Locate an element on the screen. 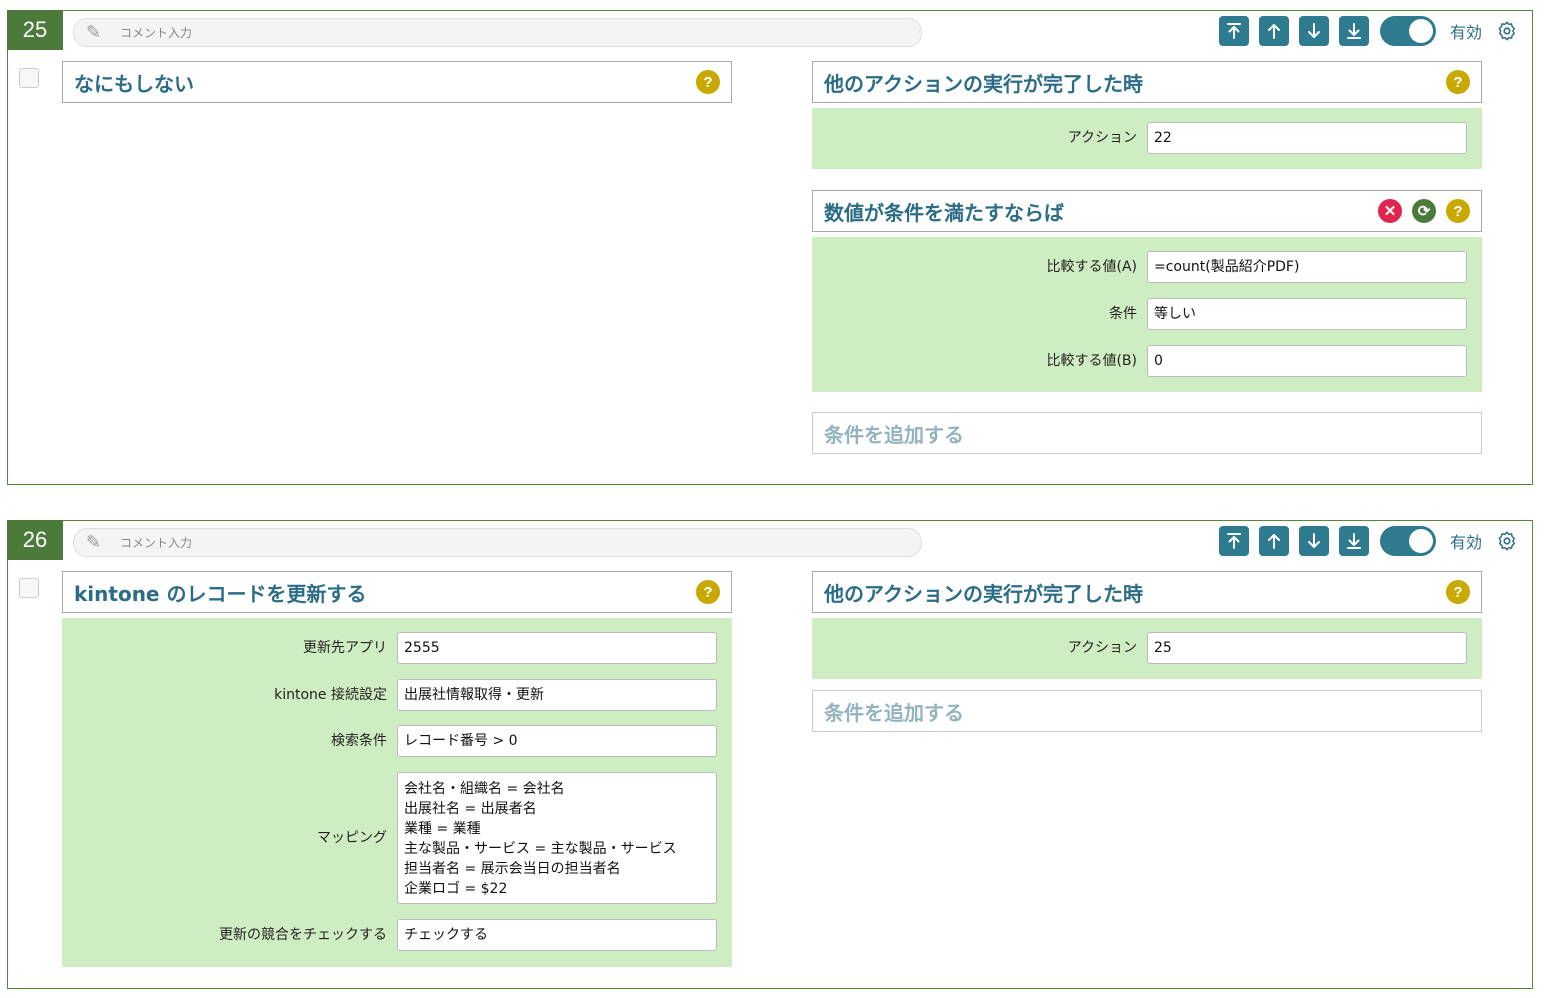 The width and height of the screenshot is (1548, 998). refresh-icon: ⟳ is located at coordinates (1424, 211).